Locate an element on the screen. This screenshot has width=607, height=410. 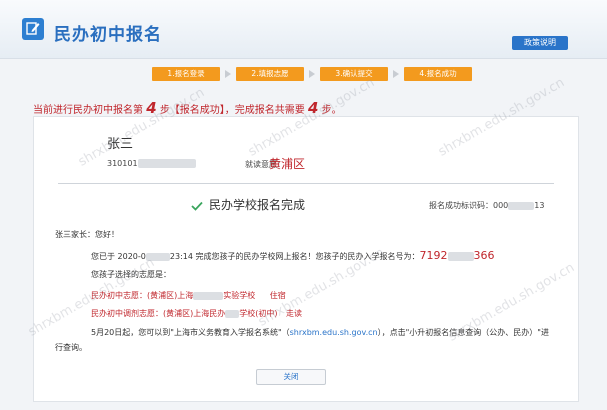
completion-status: 民办学校报名完成 is located at coordinates (248, 204).